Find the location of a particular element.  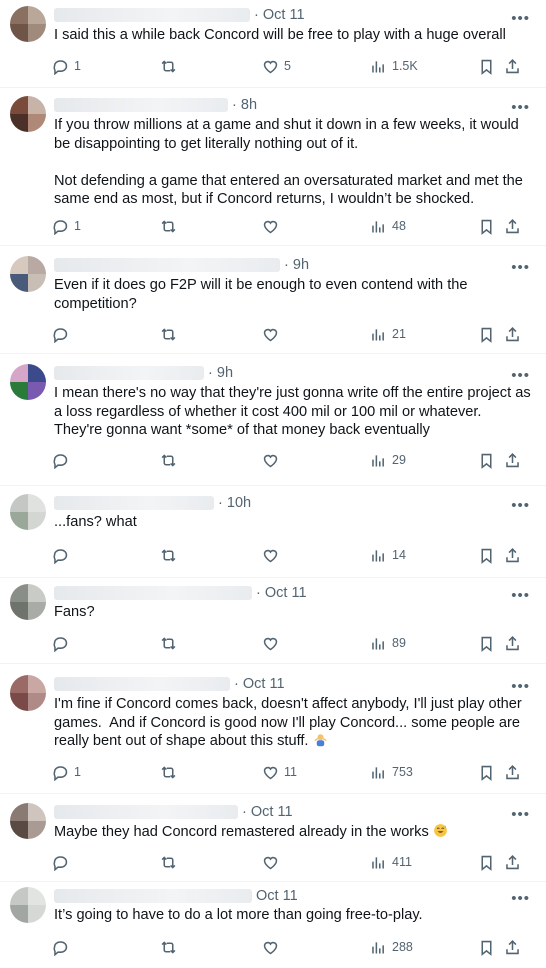

views-button: 288 is located at coordinates (391, 947).